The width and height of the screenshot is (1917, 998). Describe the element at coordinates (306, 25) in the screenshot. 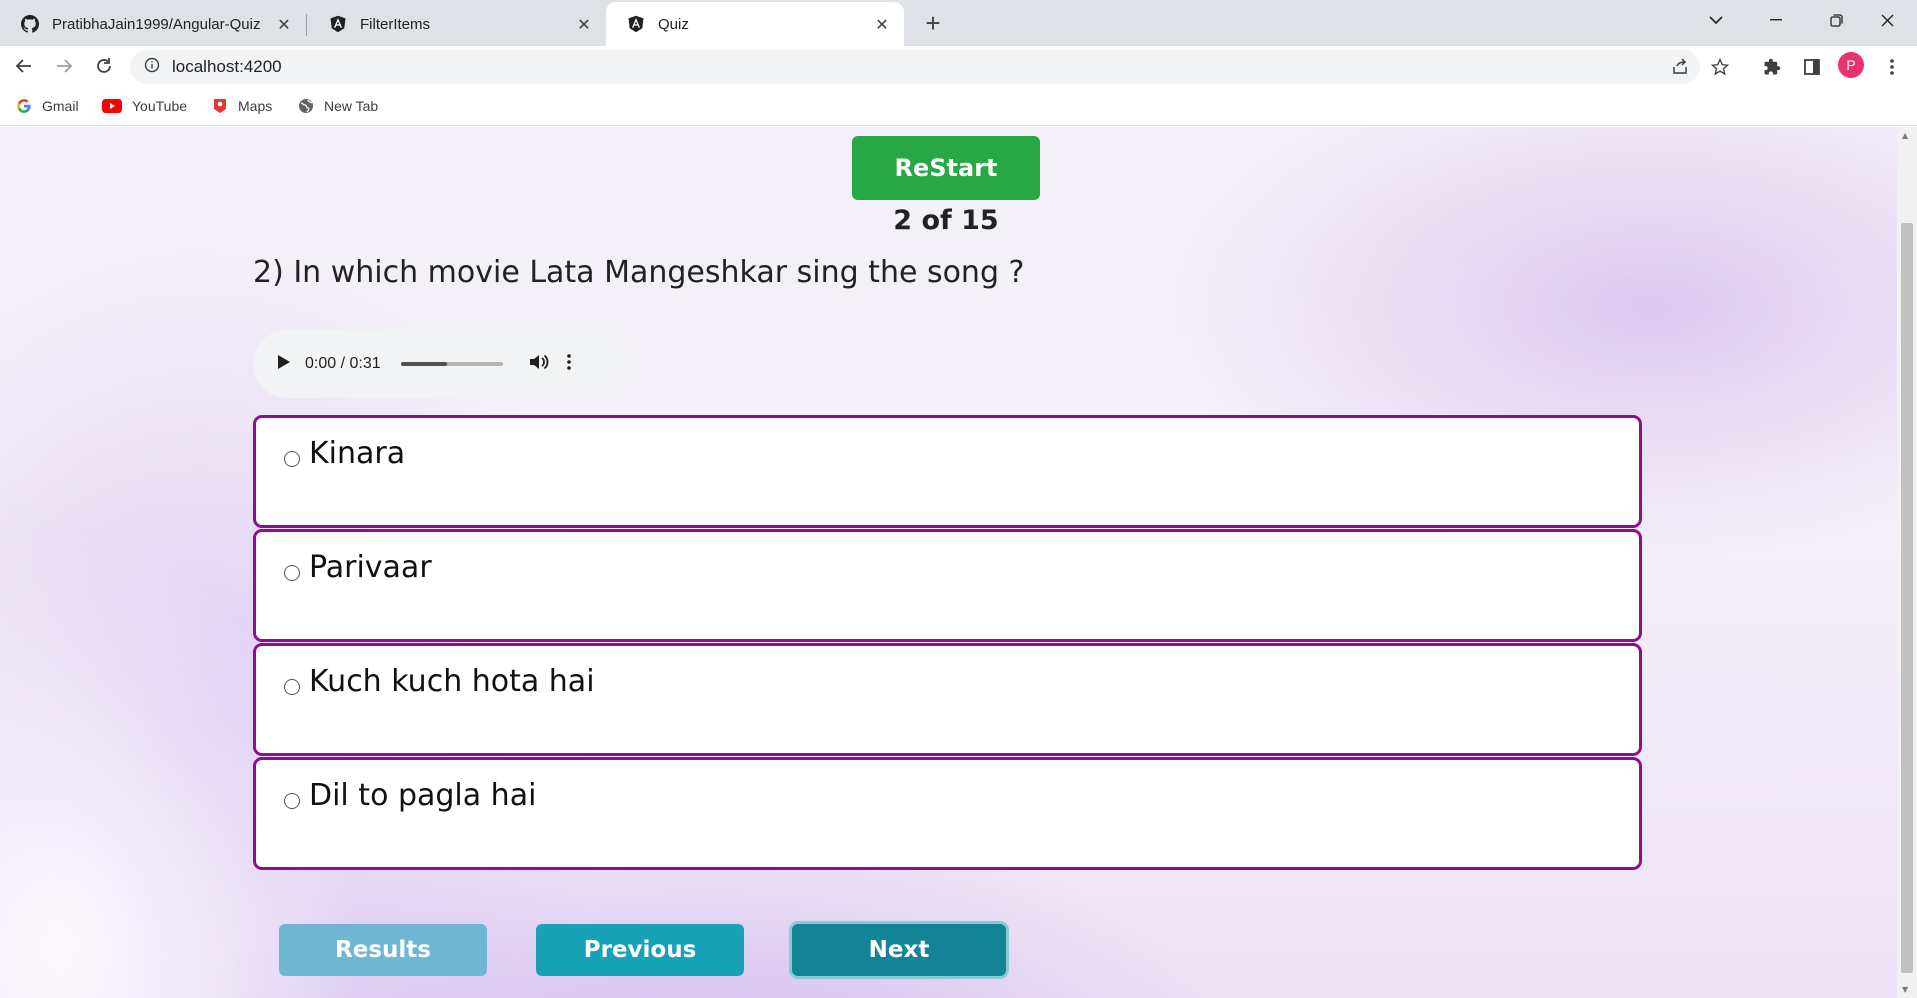

I see `tab-separator` at that location.